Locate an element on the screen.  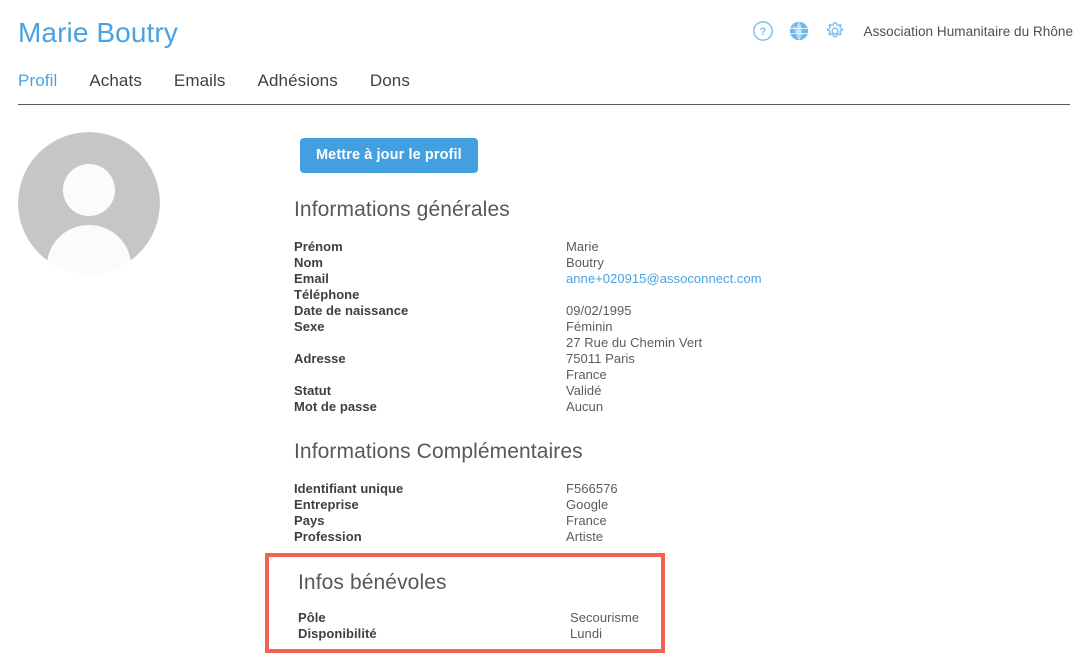
profile-tabs: Profil Achats Emails Adhésions Dons is located at coordinates (230, 81).